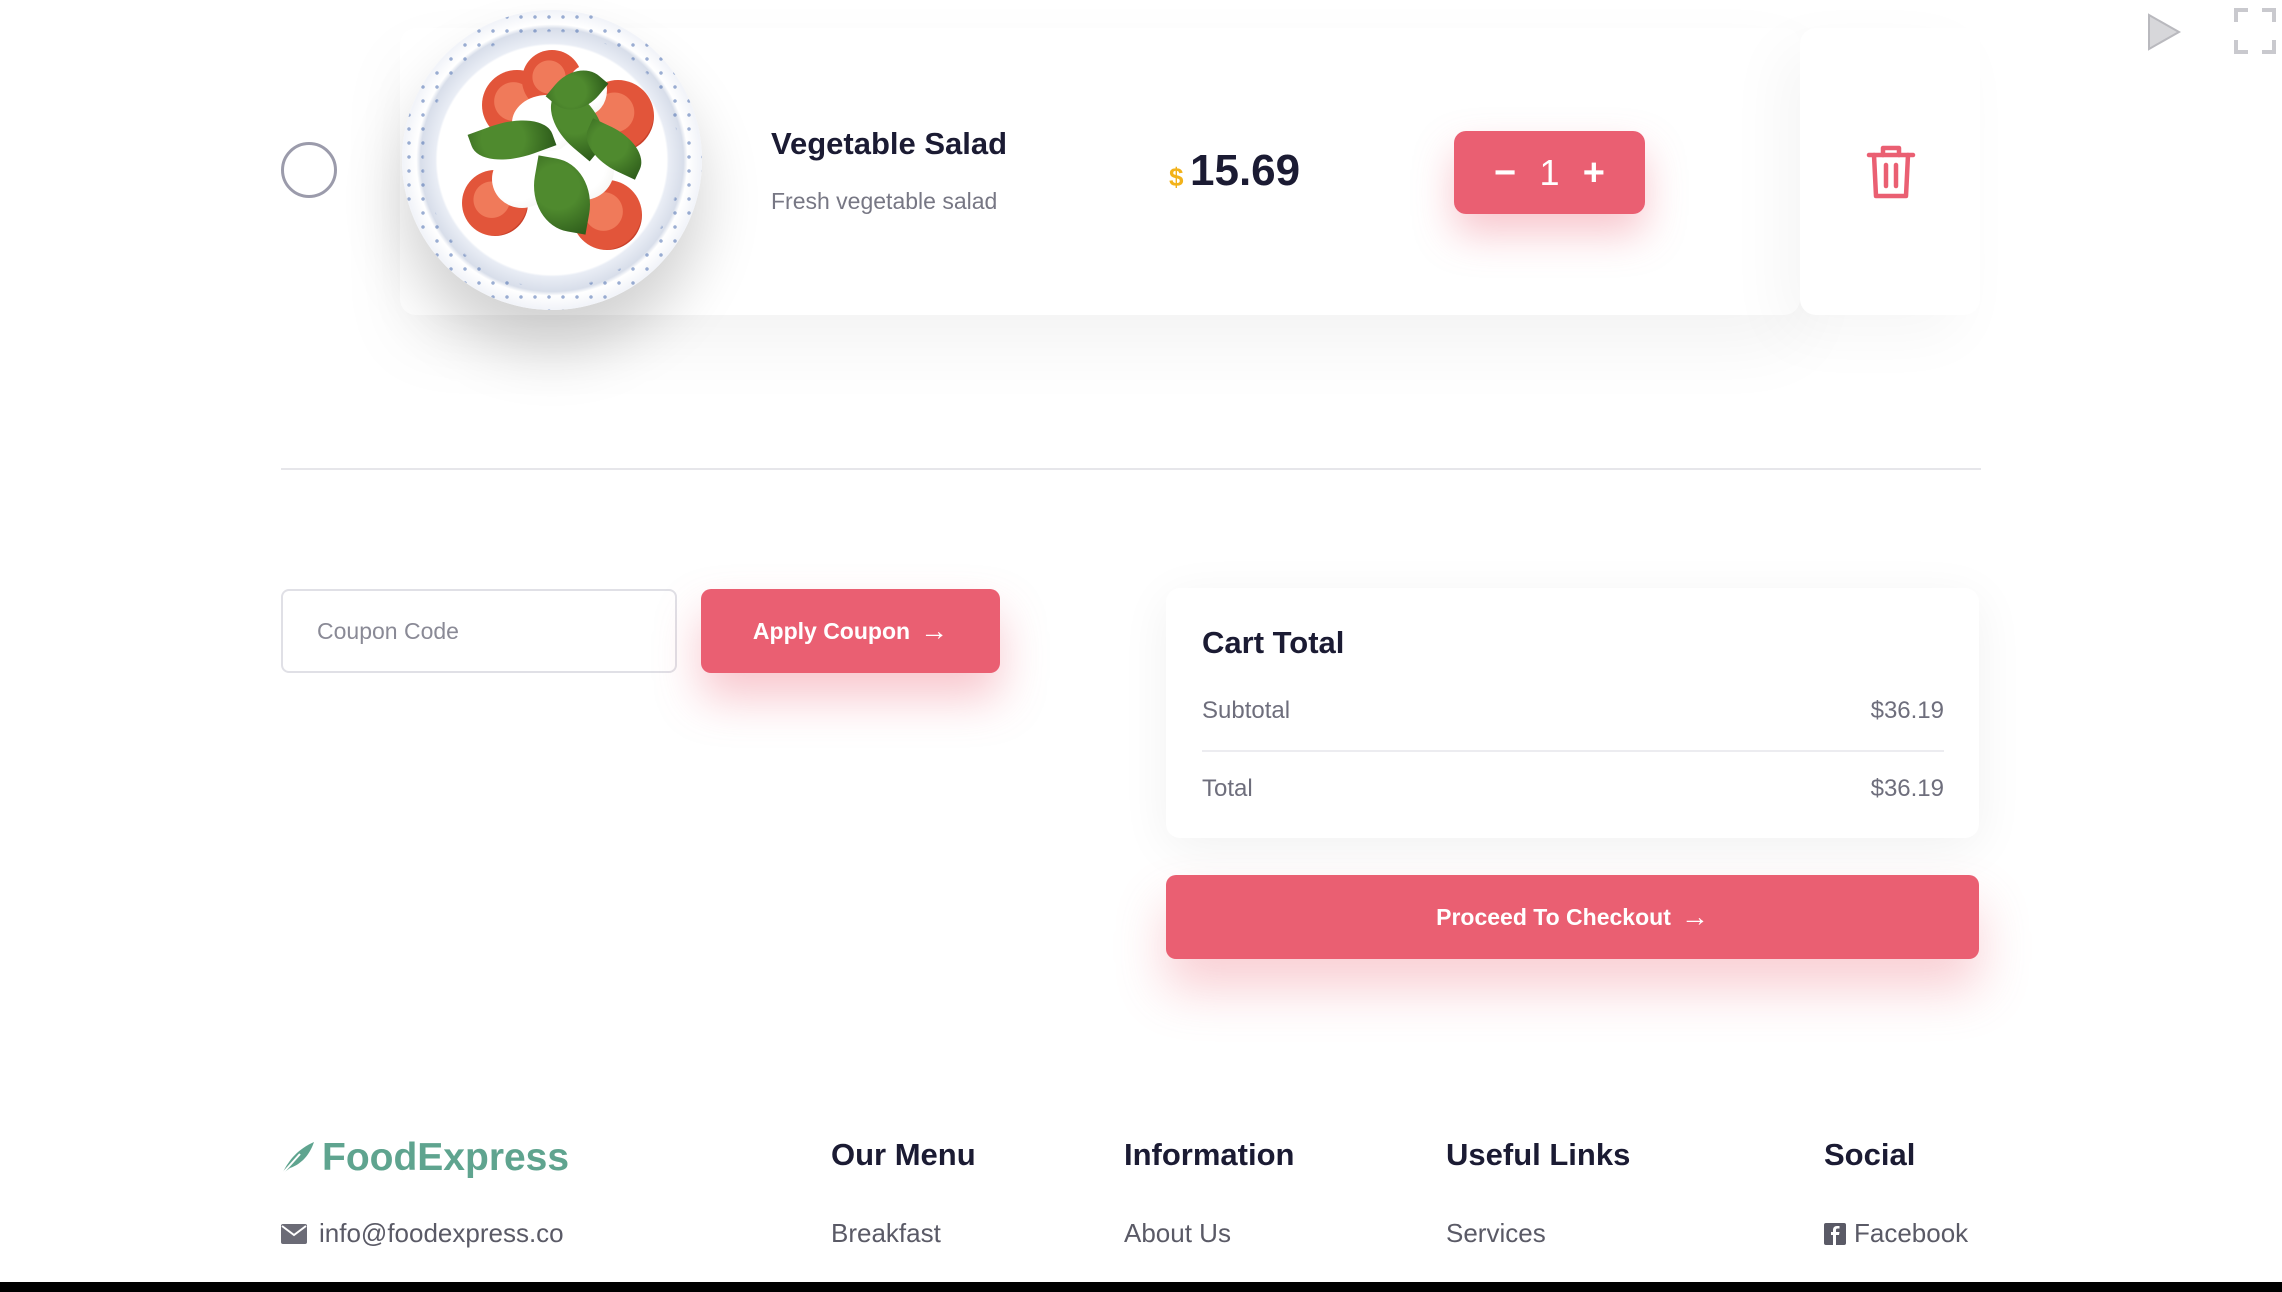 The image size is (2282, 1292). What do you see at coordinates (479, 631) in the screenshot?
I see `coupon-code-input` at bounding box center [479, 631].